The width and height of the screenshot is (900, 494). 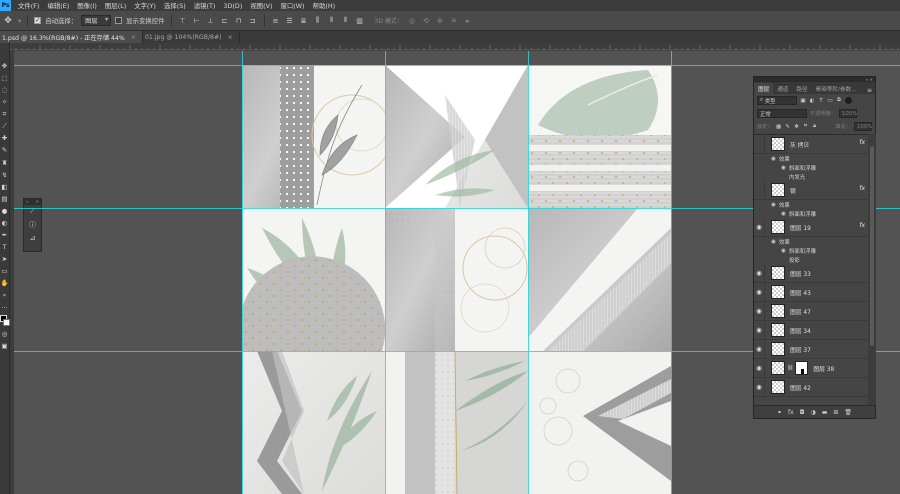 What do you see at coordinates (454, 21) in the screenshot?
I see `3d-slide-icon: ⁜` at bounding box center [454, 21].